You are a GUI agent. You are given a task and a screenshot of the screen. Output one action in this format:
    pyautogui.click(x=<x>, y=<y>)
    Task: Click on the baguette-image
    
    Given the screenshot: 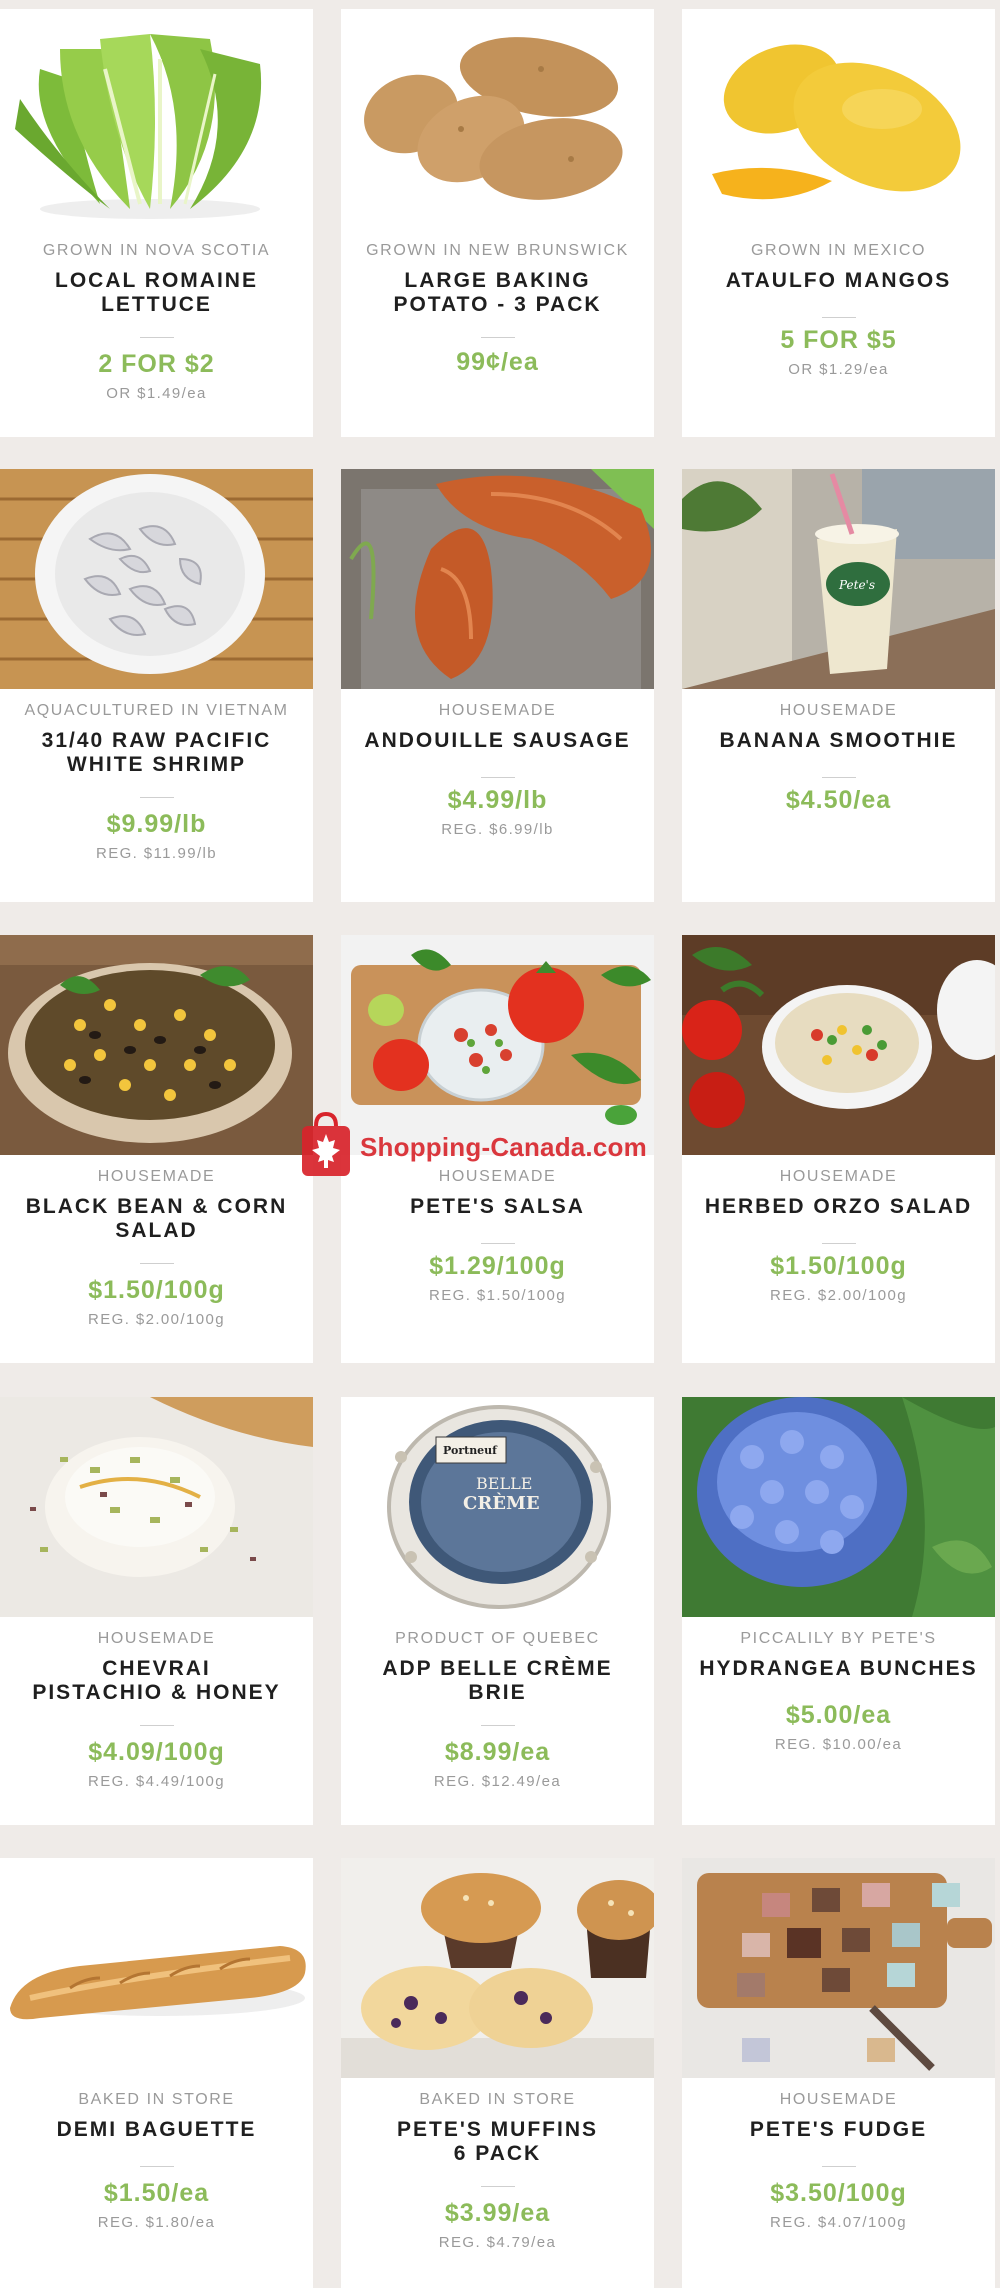 What is the action you would take?
    pyautogui.click(x=156, y=1968)
    